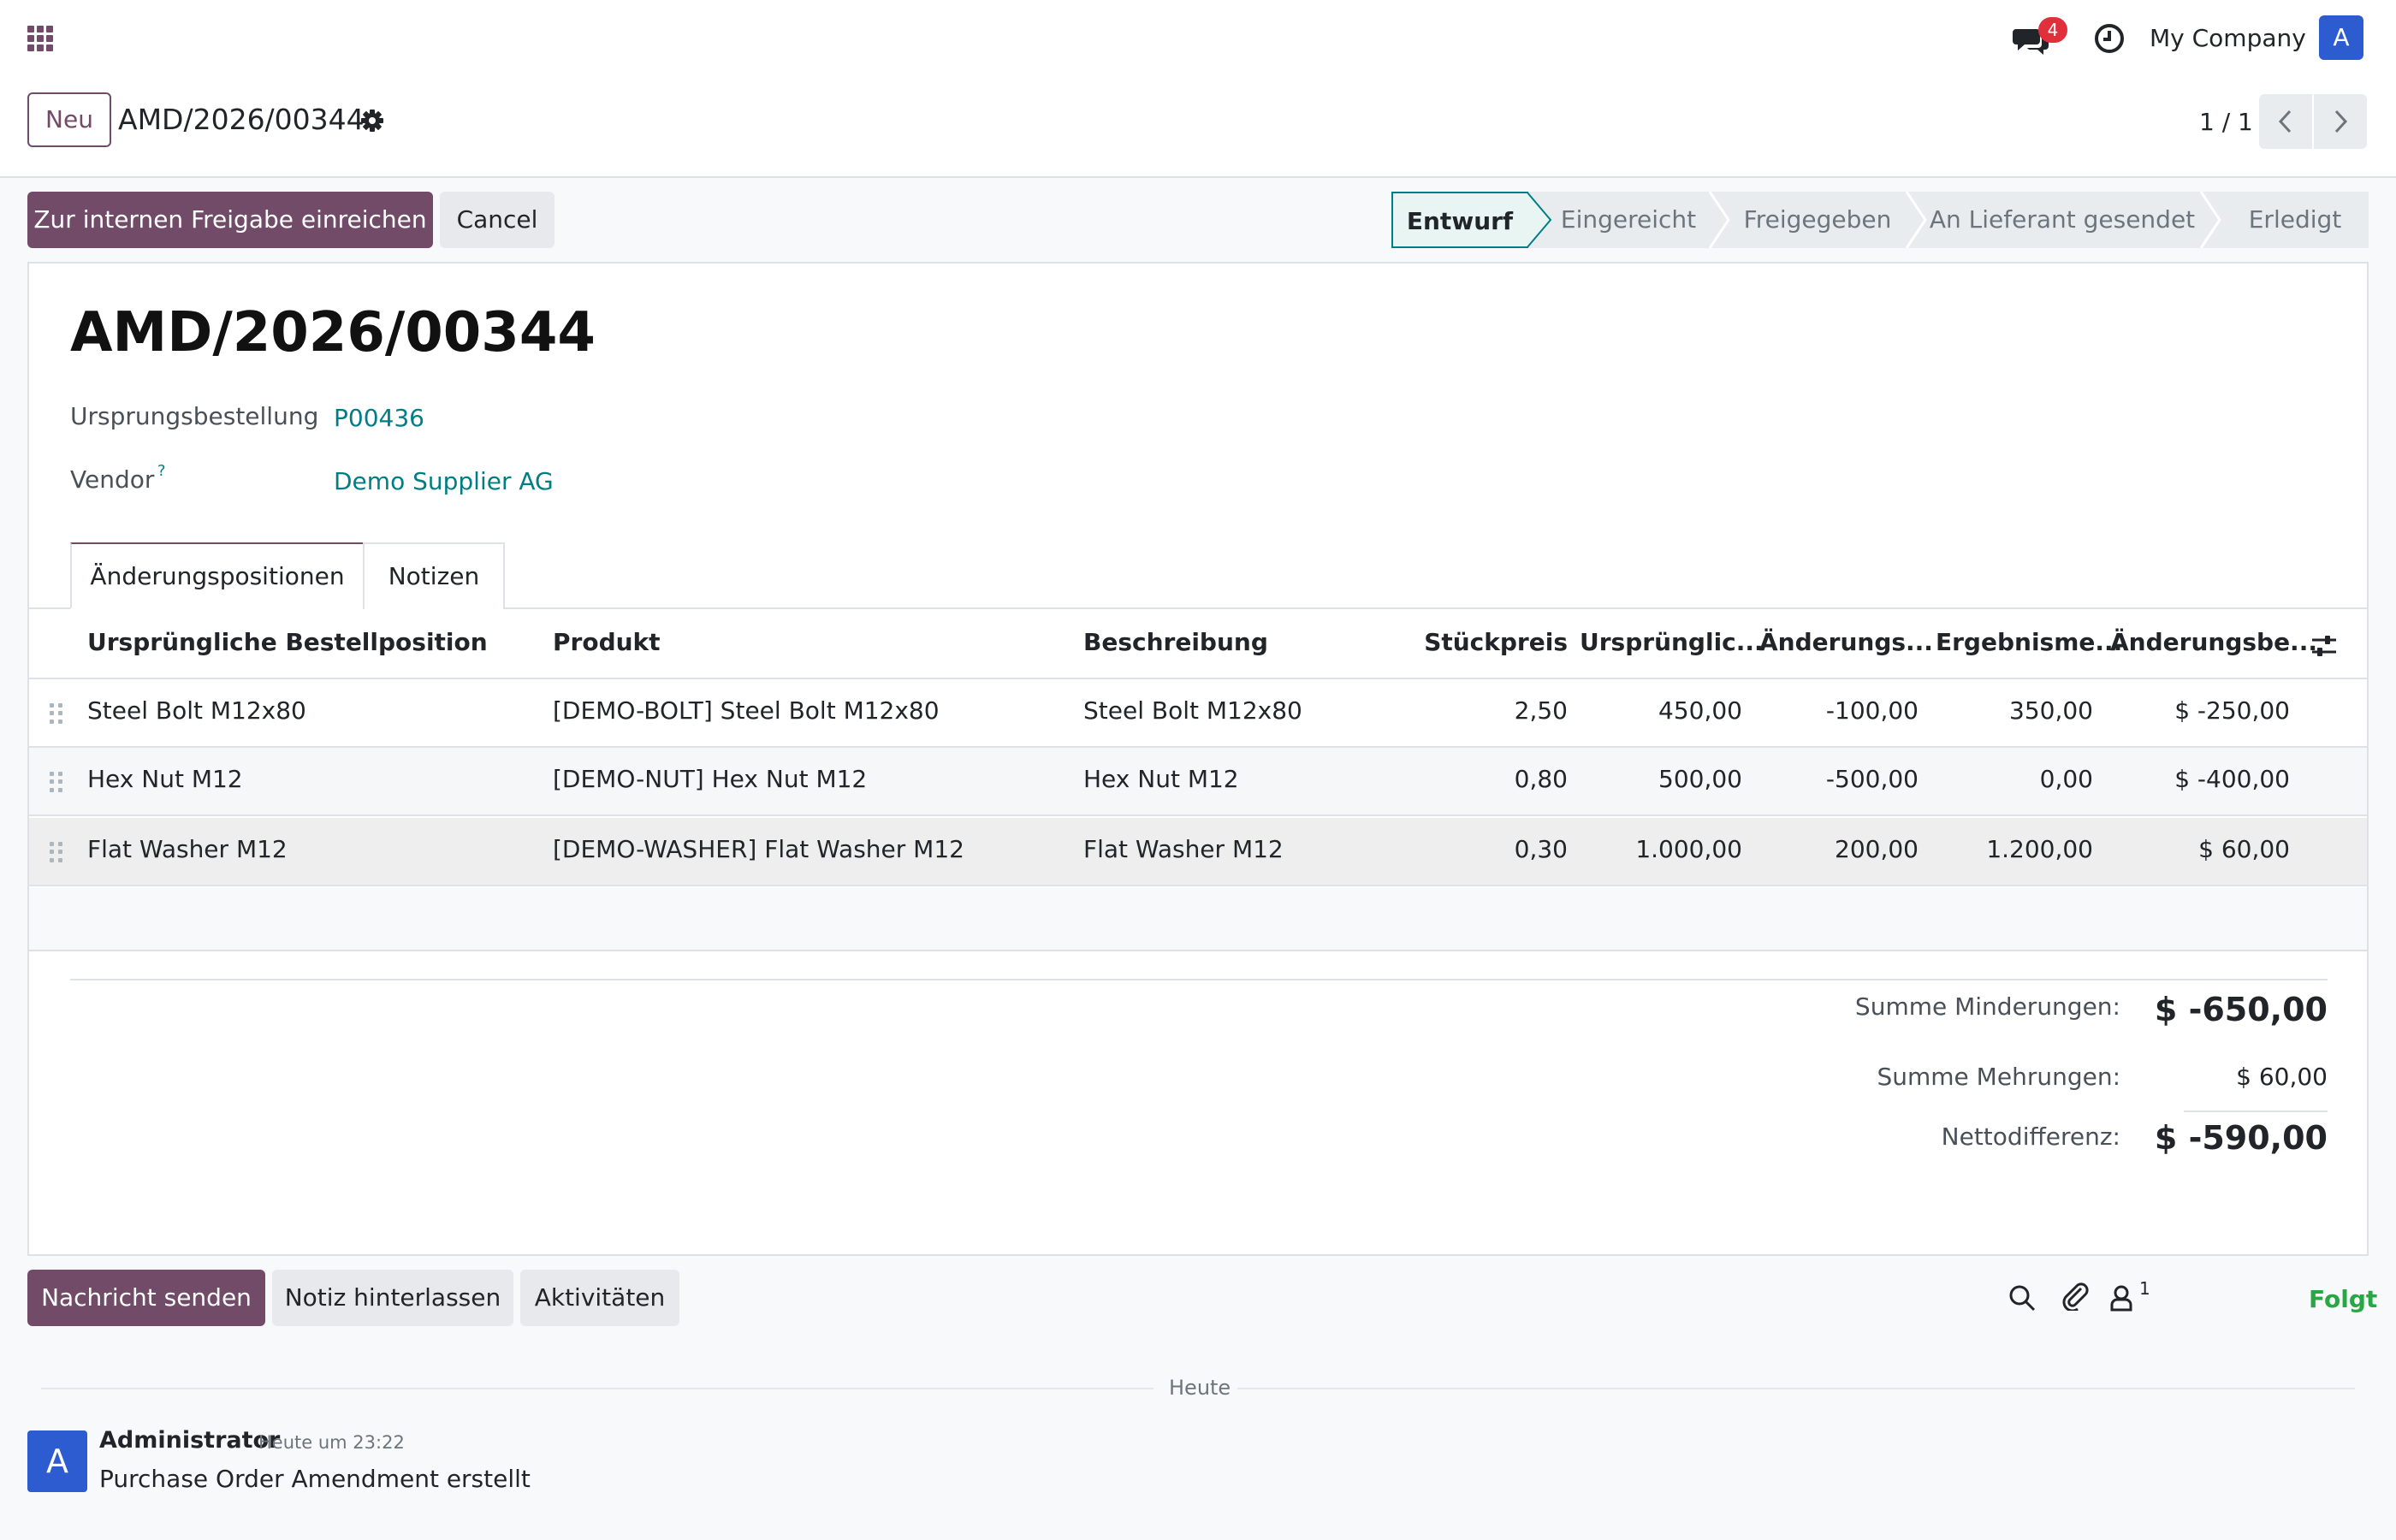 This screenshot has height=1540, width=2396. Describe the element at coordinates (2062, 220) in the screenshot. I see `stage-sent-to-vendor: An Lieferant gesendet` at that location.